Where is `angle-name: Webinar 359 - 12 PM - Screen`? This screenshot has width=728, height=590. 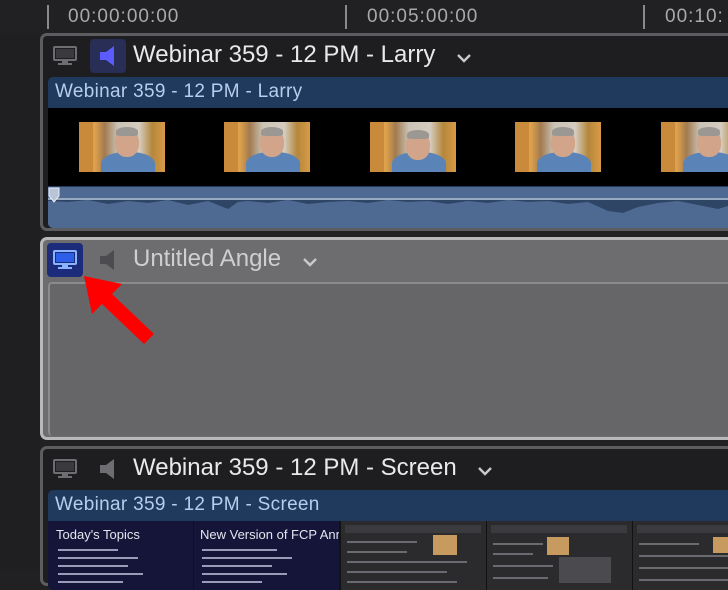
angle-name: Webinar 359 - 12 PM - Screen is located at coordinates (295, 467).